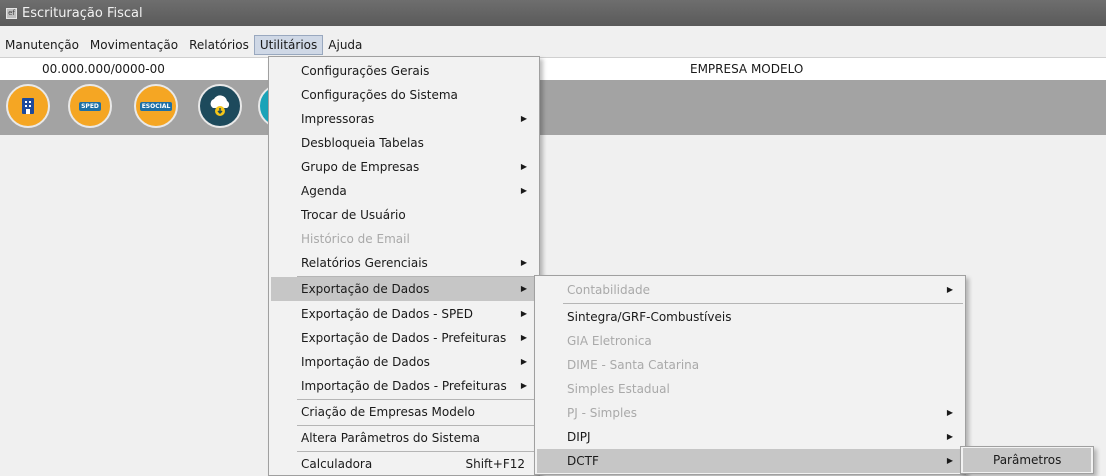 The image size is (1106, 476). Describe the element at coordinates (609, 341) in the screenshot. I see `menu-item-label: GIA Eletronica` at that location.